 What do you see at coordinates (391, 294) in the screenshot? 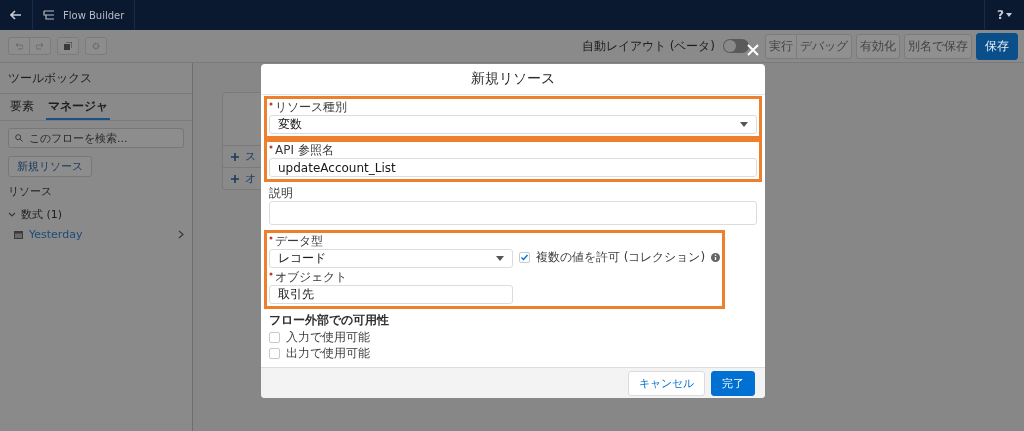
I see `input-field: 取引先` at bounding box center [391, 294].